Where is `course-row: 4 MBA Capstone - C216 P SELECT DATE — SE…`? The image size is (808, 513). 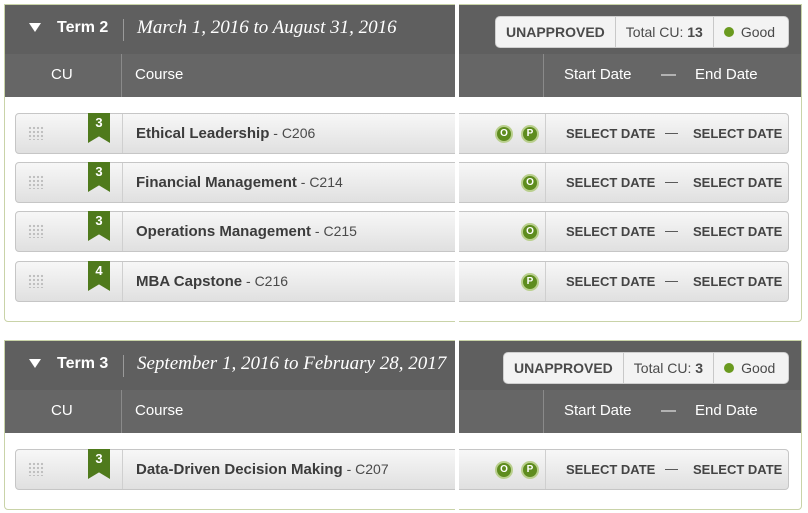
course-row: 4 MBA Capstone - C216 P SELECT DATE — SE… is located at coordinates (402, 281).